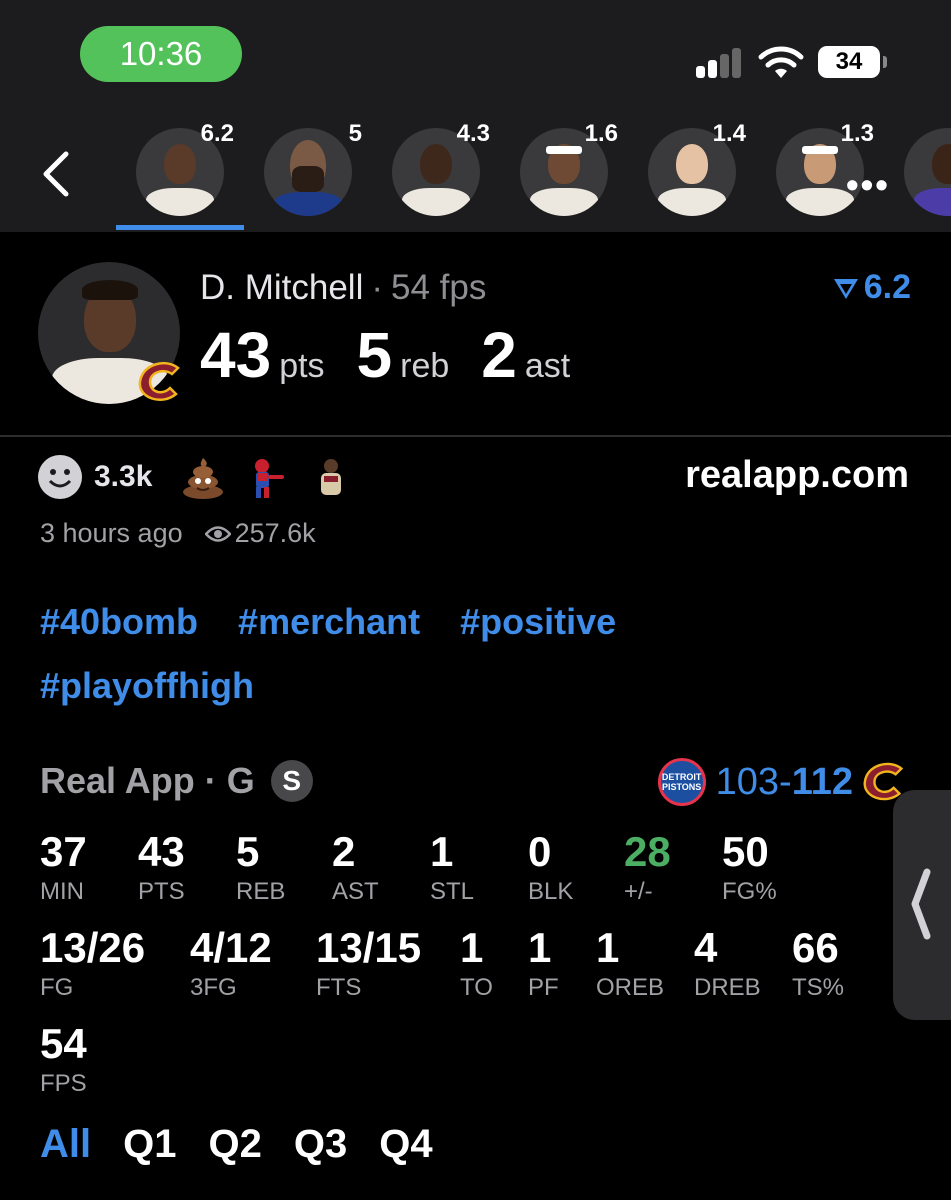  What do you see at coordinates (818, 987) in the screenshot?
I see `stat-label: TS%` at bounding box center [818, 987].